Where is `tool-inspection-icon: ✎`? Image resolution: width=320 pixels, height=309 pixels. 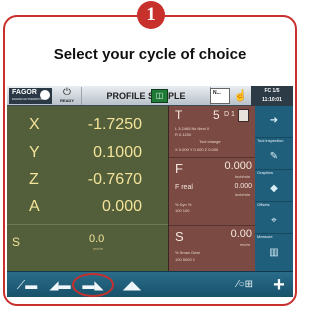 tool-inspection-icon: ✎ is located at coordinates (274, 156).